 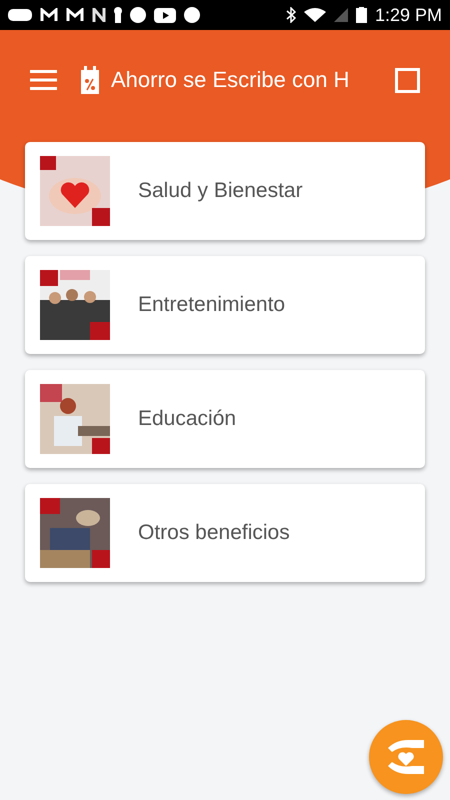 I want to click on battery-icon, so click(x=361, y=15).